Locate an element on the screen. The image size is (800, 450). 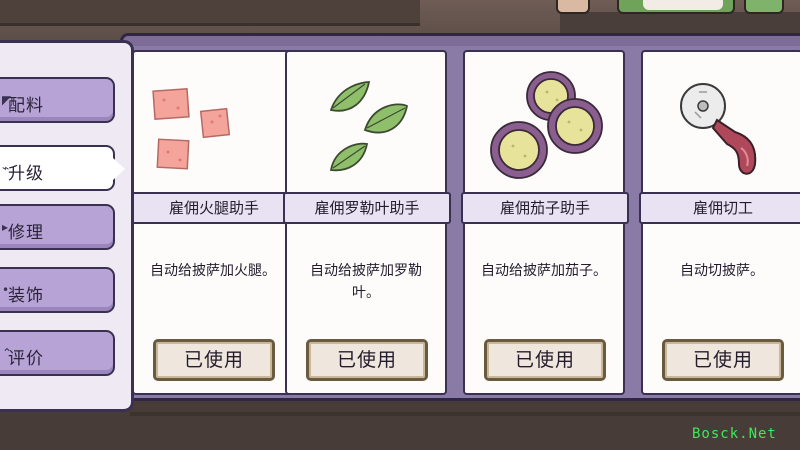
upgrade-description: 自动给披萨加罗勒叶。 is located at coordinates (366, 282).